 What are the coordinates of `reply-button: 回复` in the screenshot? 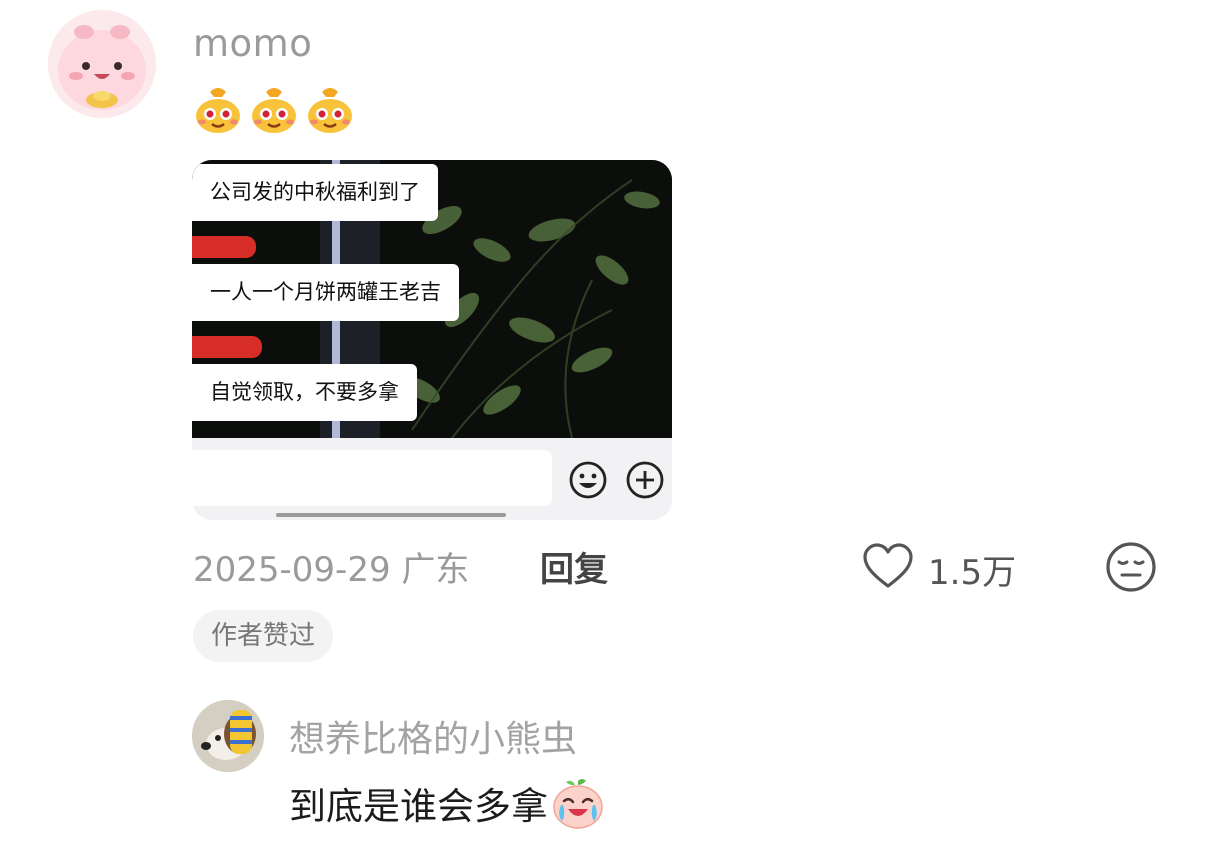 It's located at (574, 566).